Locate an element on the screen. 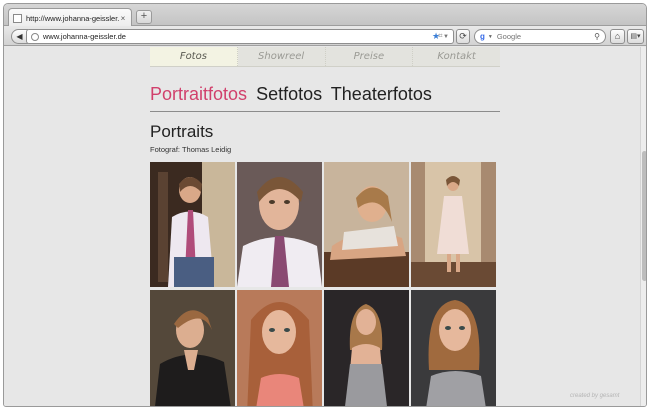 This screenshot has width=650, height=410. search-input is located at coordinates (545, 36).